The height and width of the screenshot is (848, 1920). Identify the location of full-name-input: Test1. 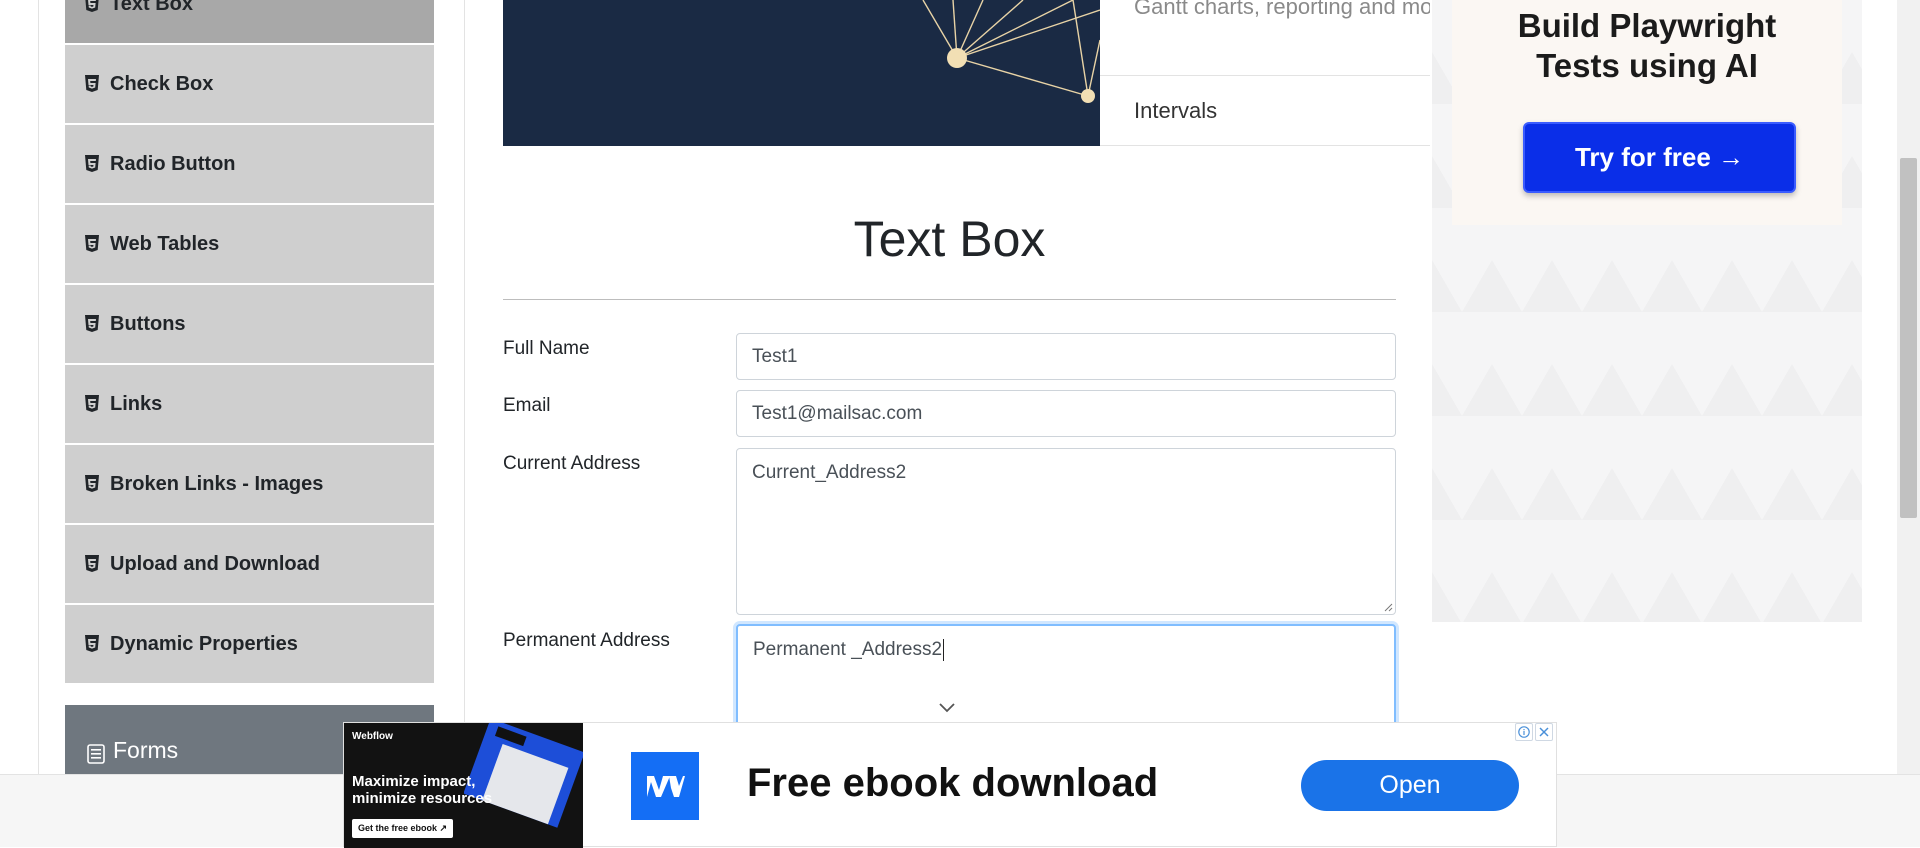
(1066, 356).